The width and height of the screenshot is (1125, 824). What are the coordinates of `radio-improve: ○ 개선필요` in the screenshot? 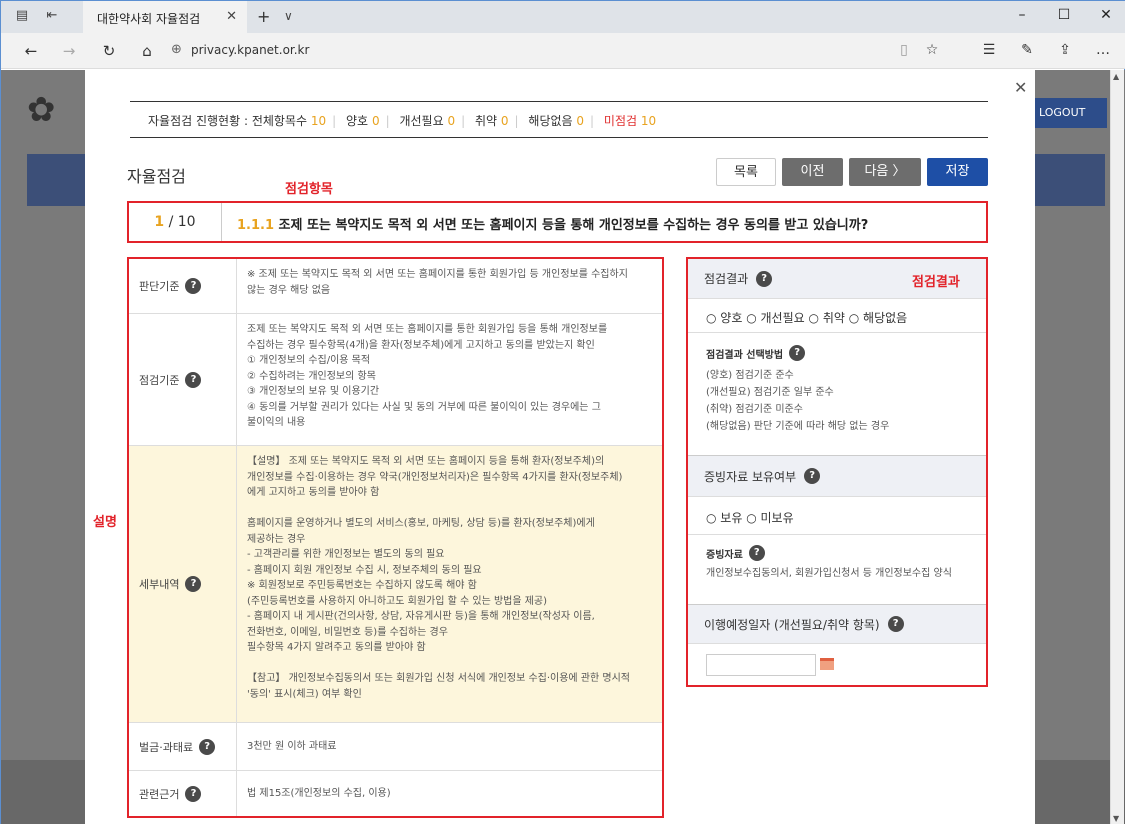 It's located at (775, 318).